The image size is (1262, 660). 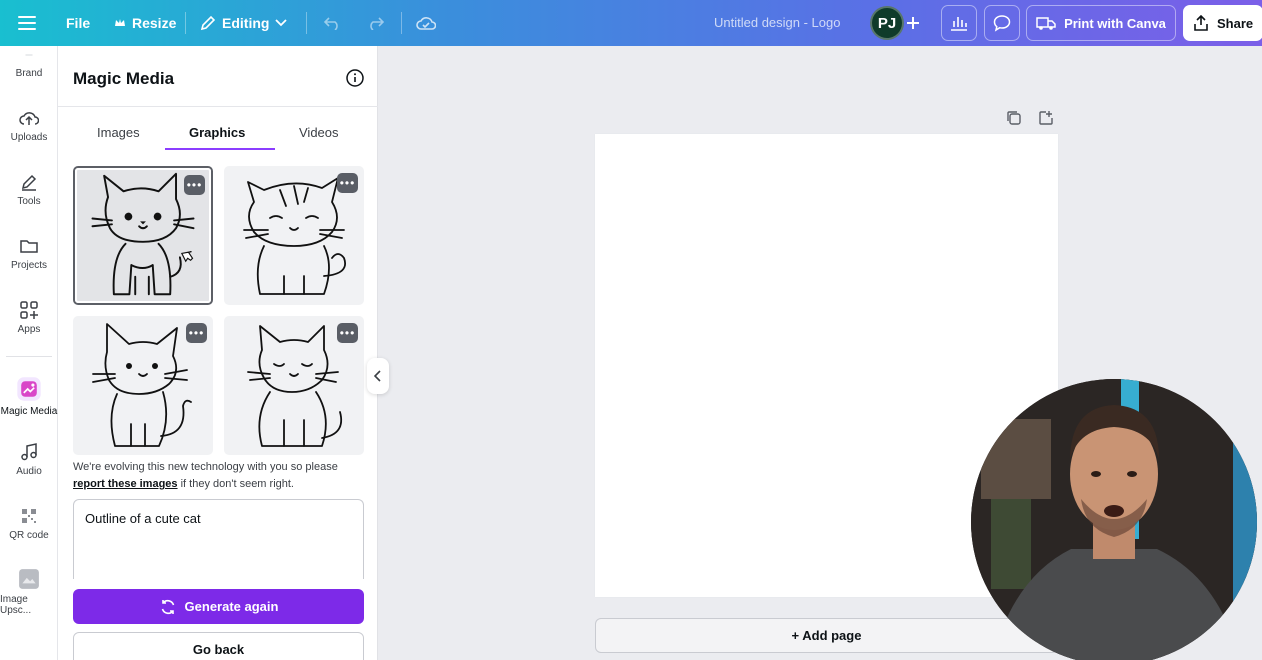 What do you see at coordinates (231, 606) in the screenshot?
I see `generate-label: Generate again` at bounding box center [231, 606].